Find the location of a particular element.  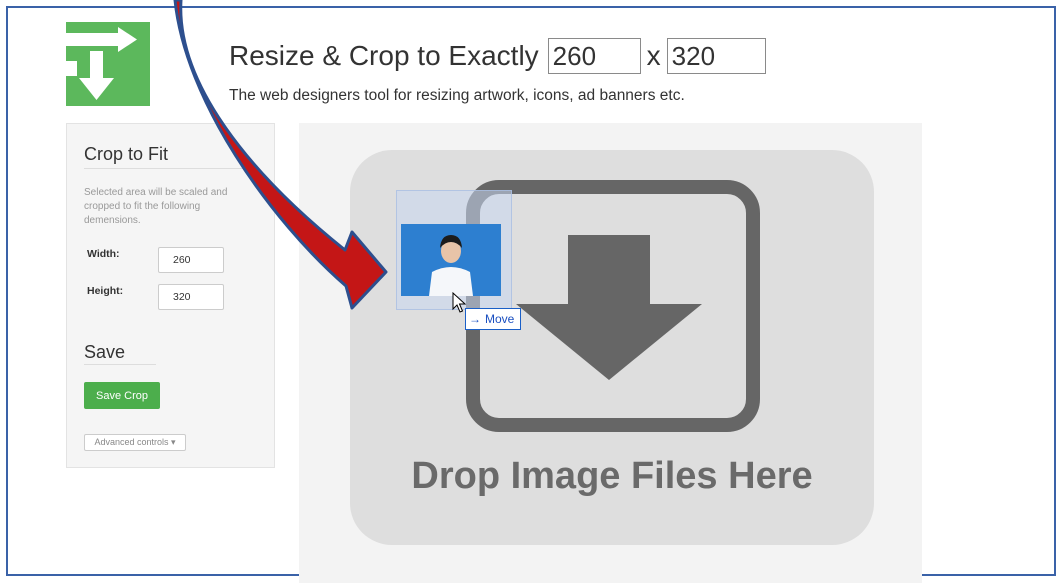

save-heading: Save is located at coordinates (105, 352).